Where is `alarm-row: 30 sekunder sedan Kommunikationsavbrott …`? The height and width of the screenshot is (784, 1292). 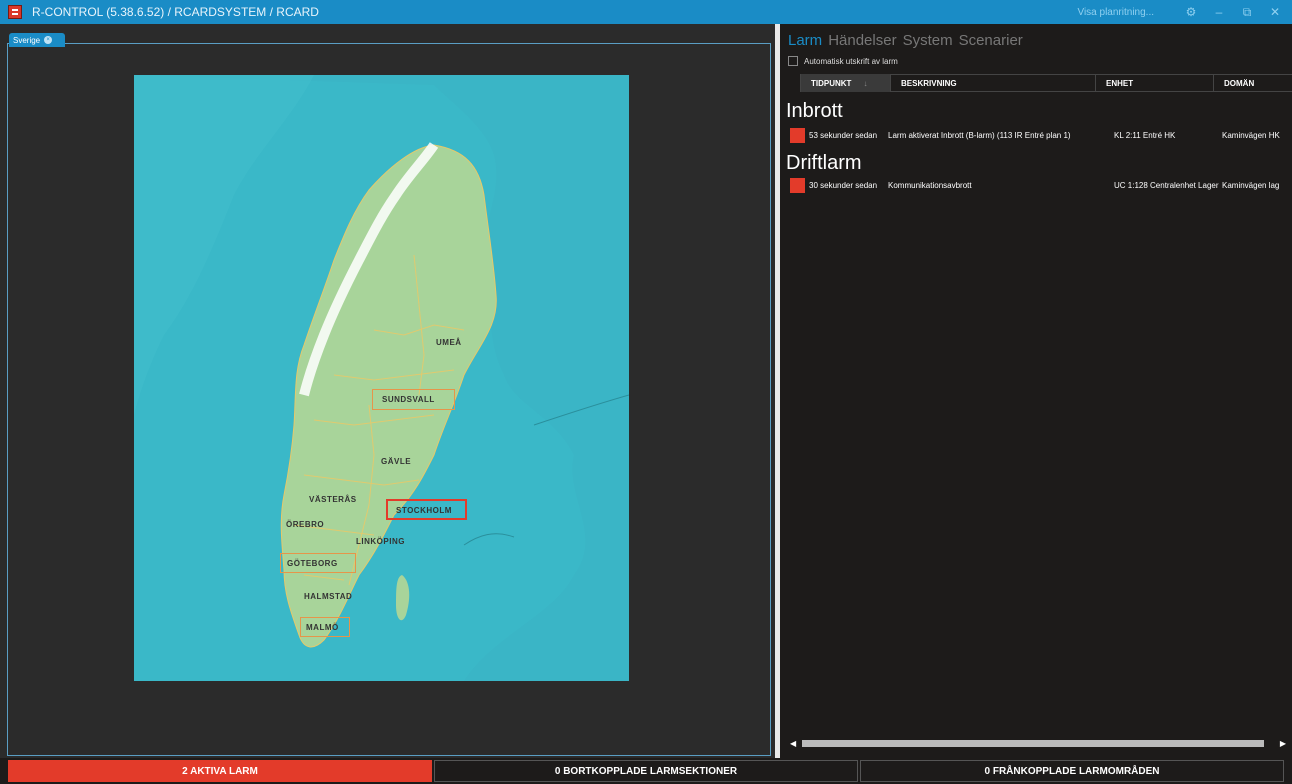 alarm-row: 30 sekunder sedan Kommunikationsavbrott … is located at coordinates (1041, 185).